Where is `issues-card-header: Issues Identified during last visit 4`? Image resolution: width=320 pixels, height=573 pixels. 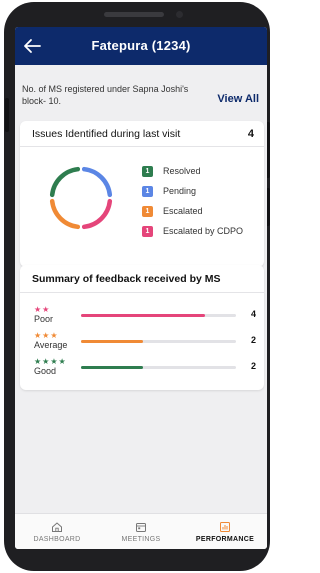 issues-card-header: Issues Identified during last visit 4 is located at coordinates (142, 134).